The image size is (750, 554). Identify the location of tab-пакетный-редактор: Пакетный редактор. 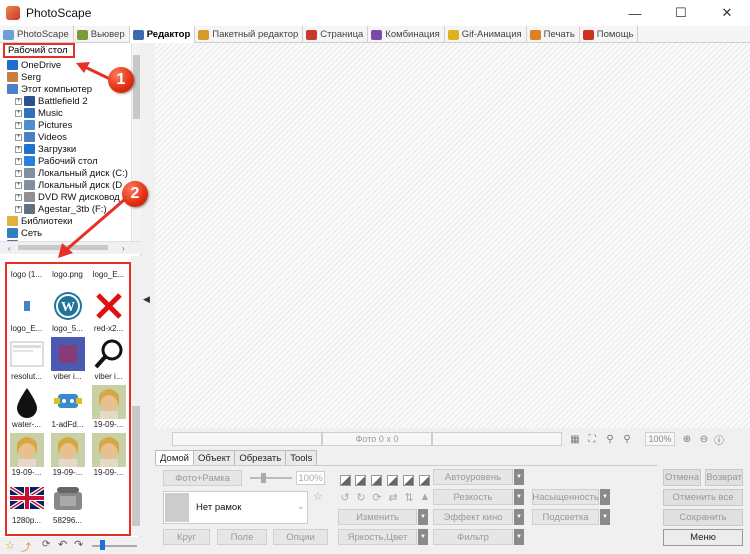
(249, 34).